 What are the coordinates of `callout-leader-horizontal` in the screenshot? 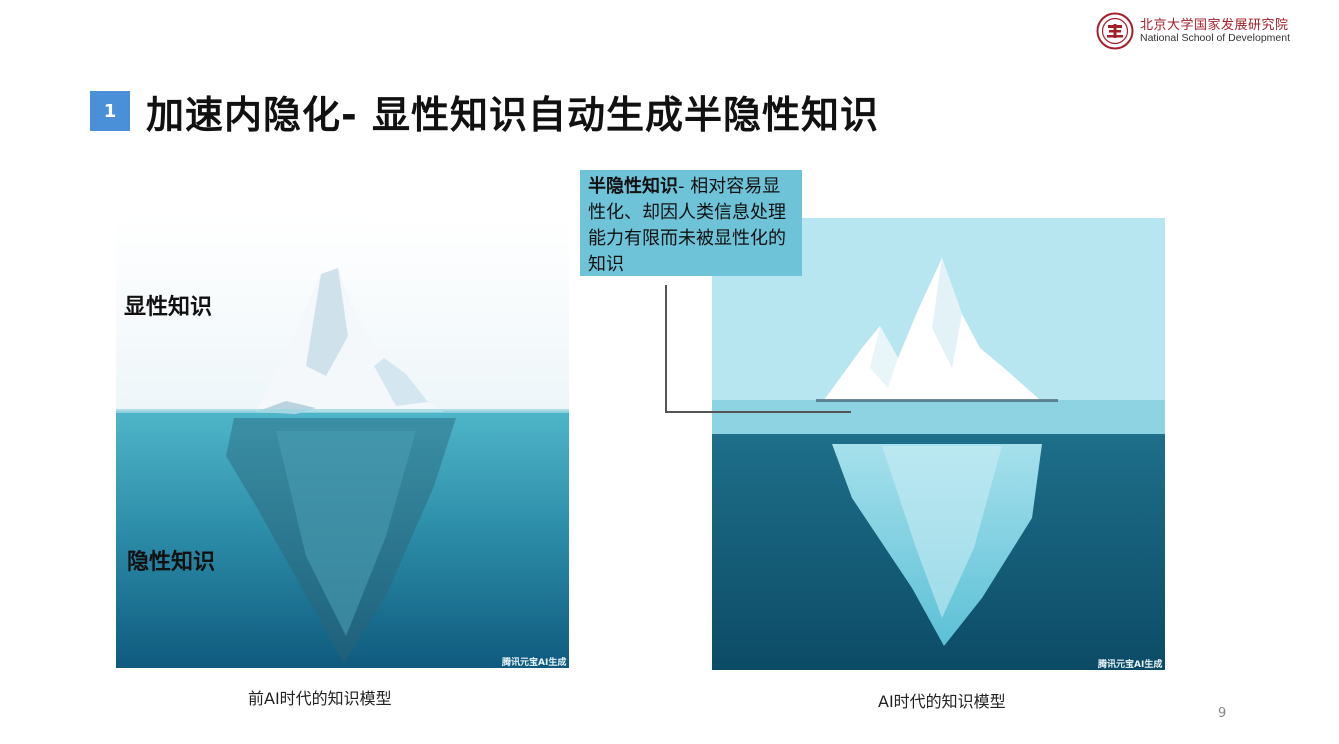 It's located at (758, 412).